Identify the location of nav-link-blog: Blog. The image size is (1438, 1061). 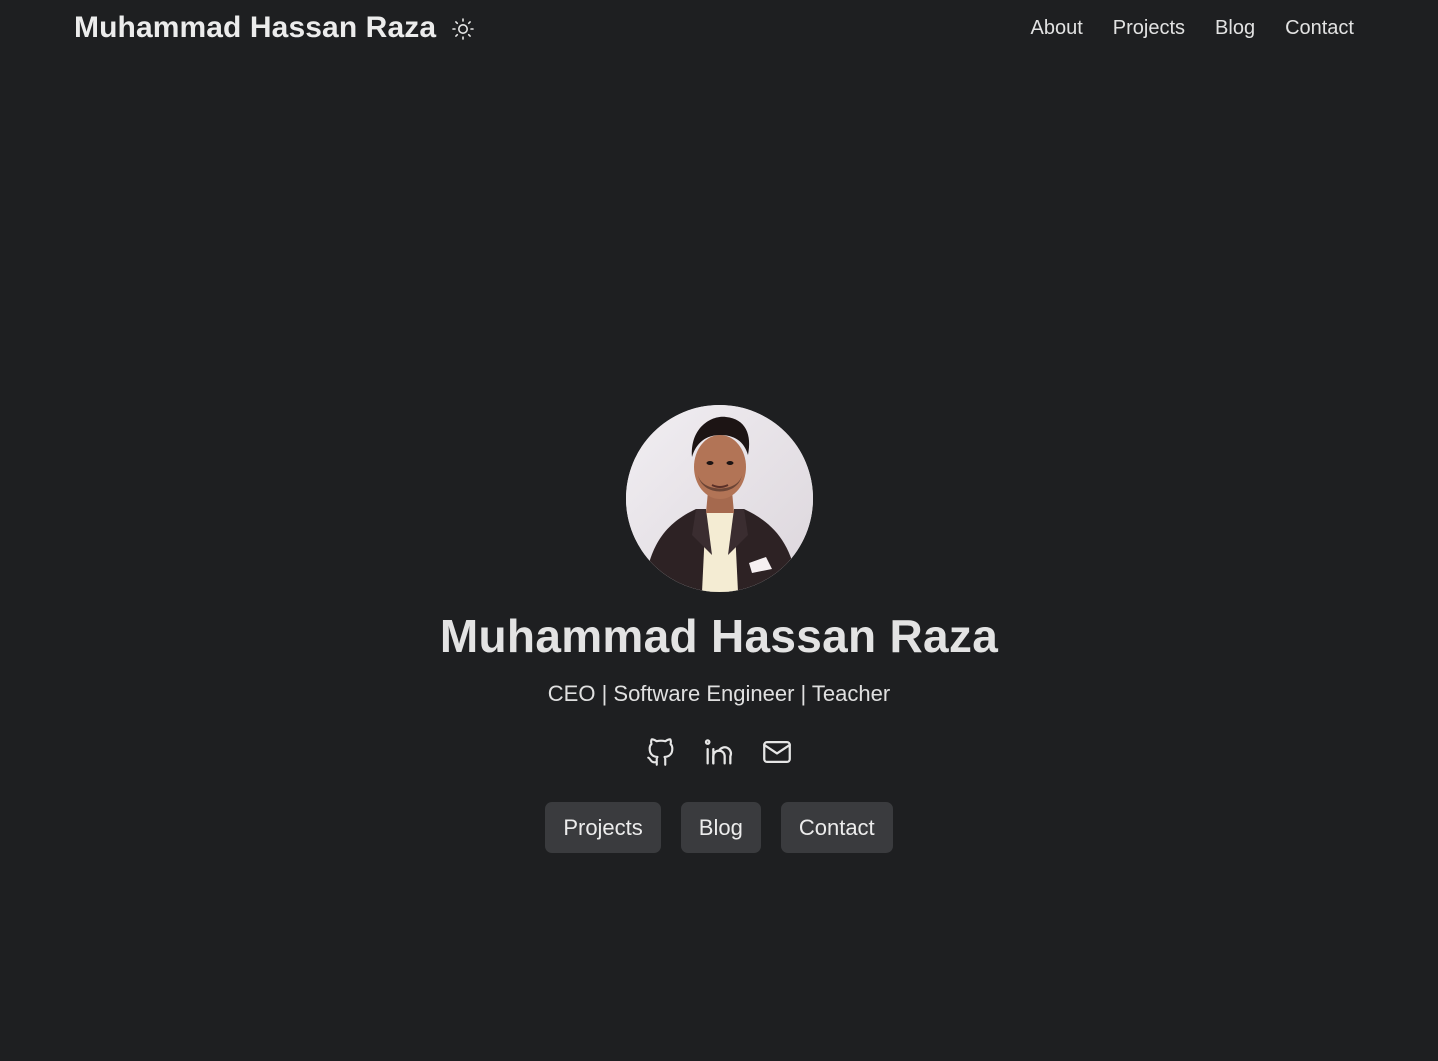
(1235, 28).